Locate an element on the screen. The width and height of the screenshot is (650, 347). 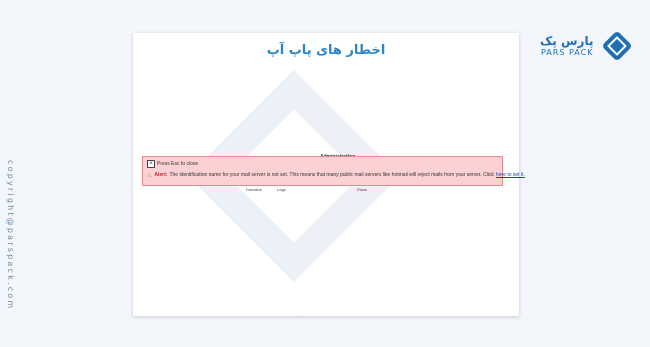
tab-domains: Domains is located at coordinates (254, 189).